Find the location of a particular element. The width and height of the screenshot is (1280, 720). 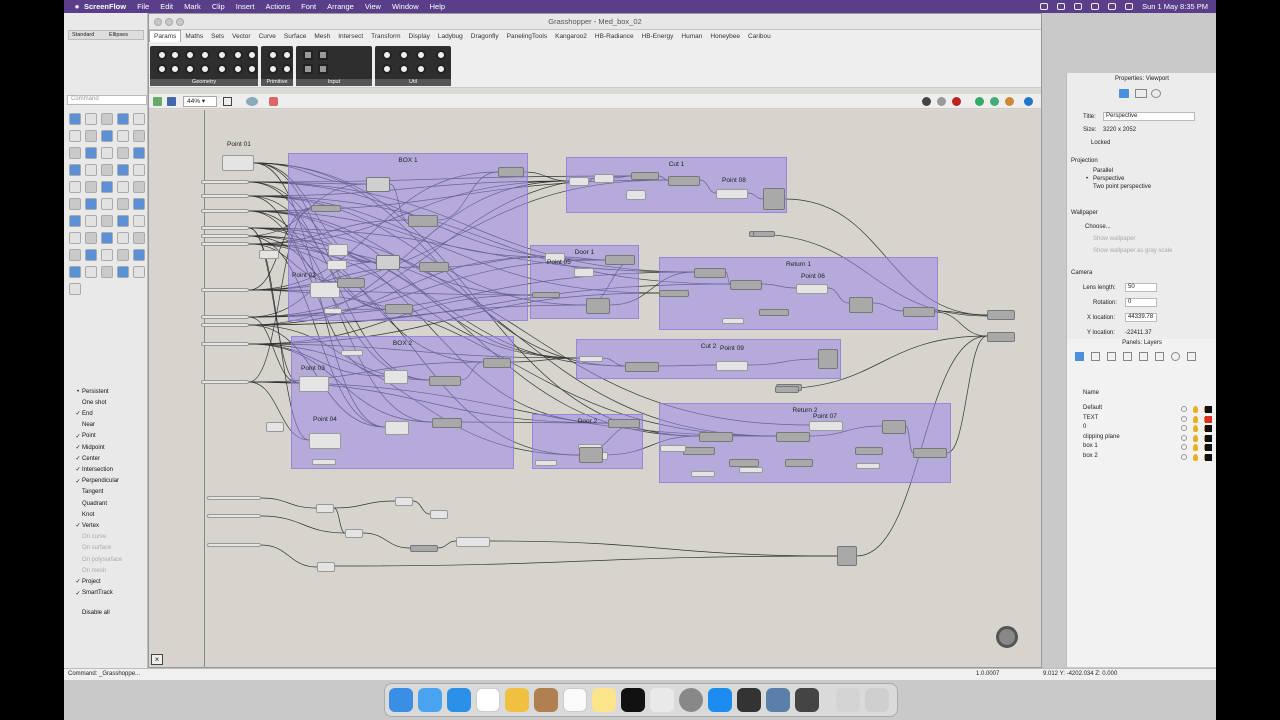

zoom-select: 44% ▾ is located at coordinates (200, 101).